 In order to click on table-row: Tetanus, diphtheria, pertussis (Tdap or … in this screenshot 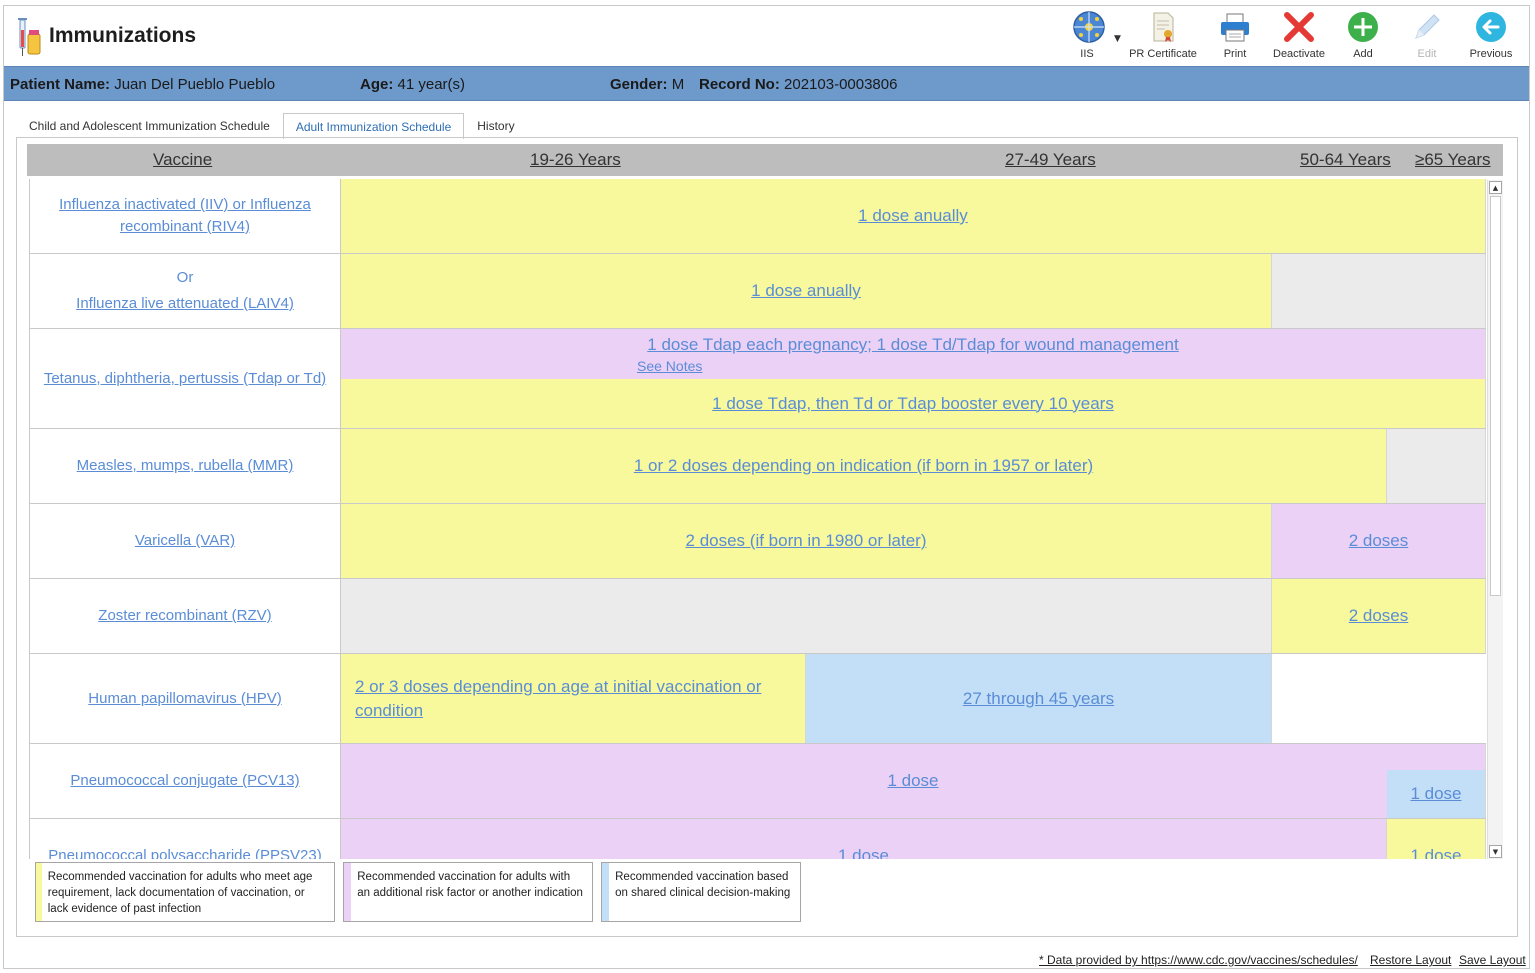, I will do `click(758, 379)`.